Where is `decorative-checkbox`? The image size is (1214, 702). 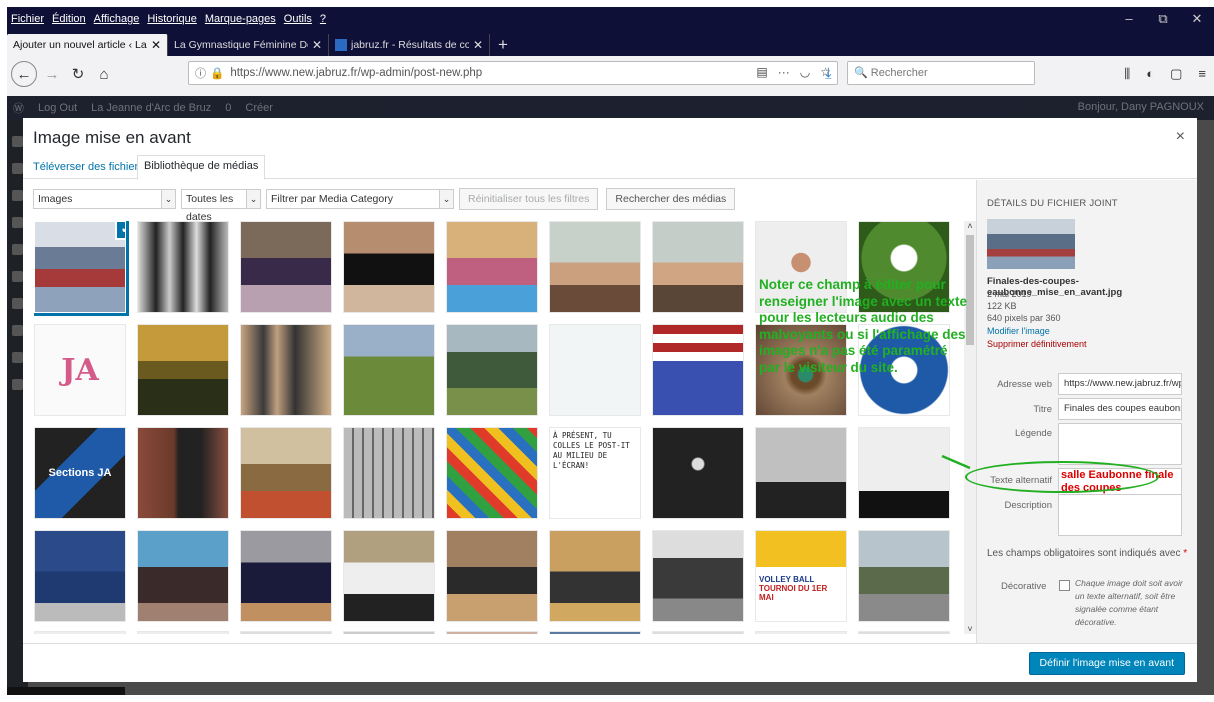 decorative-checkbox is located at coordinates (1064, 585).